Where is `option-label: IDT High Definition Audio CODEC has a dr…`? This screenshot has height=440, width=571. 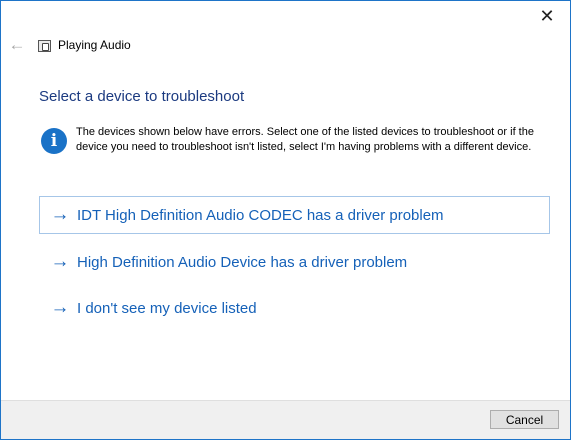 option-label: IDT High Definition Audio CODEC has a dr… is located at coordinates (260, 215).